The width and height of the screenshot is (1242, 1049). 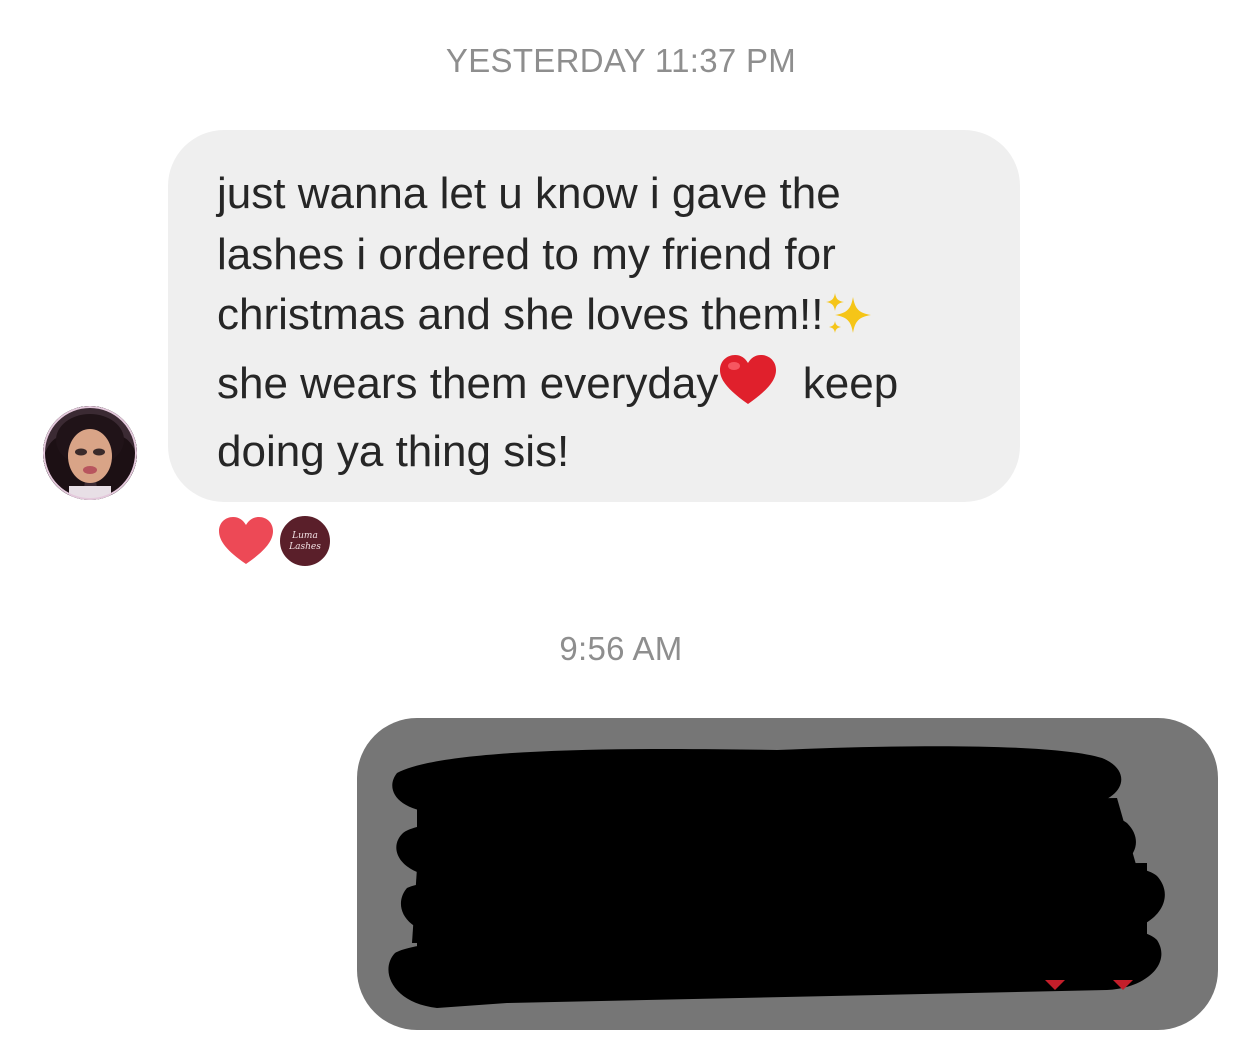 What do you see at coordinates (468, 383) in the screenshot?
I see `message-line-text: she wears them everyday` at bounding box center [468, 383].